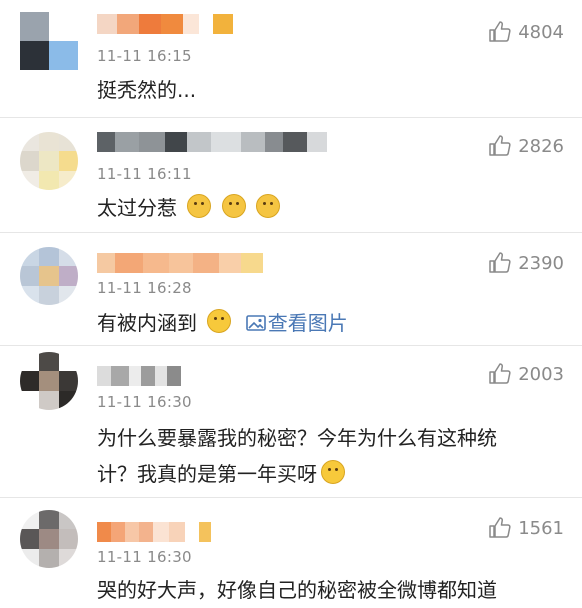 The height and width of the screenshot is (608, 582). I want to click on like-button: 2826, so click(526, 146).